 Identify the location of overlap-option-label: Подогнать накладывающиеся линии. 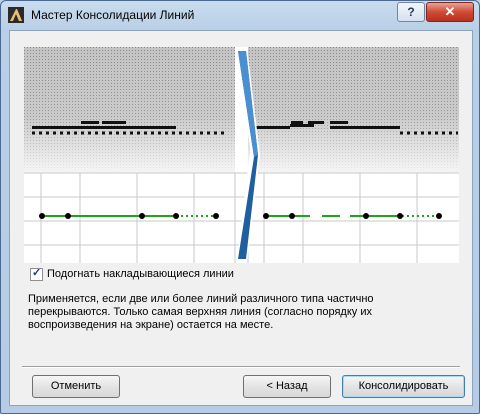
(140, 274).